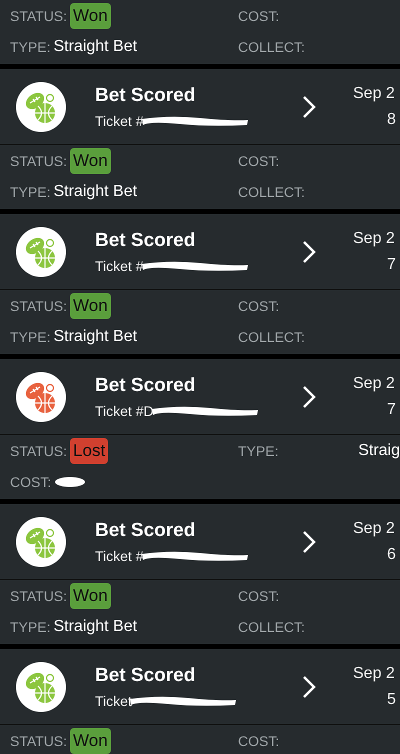  What do you see at coordinates (379, 451) in the screenshot?
I see `field-value: Straig` at bounding box center [379, 451].